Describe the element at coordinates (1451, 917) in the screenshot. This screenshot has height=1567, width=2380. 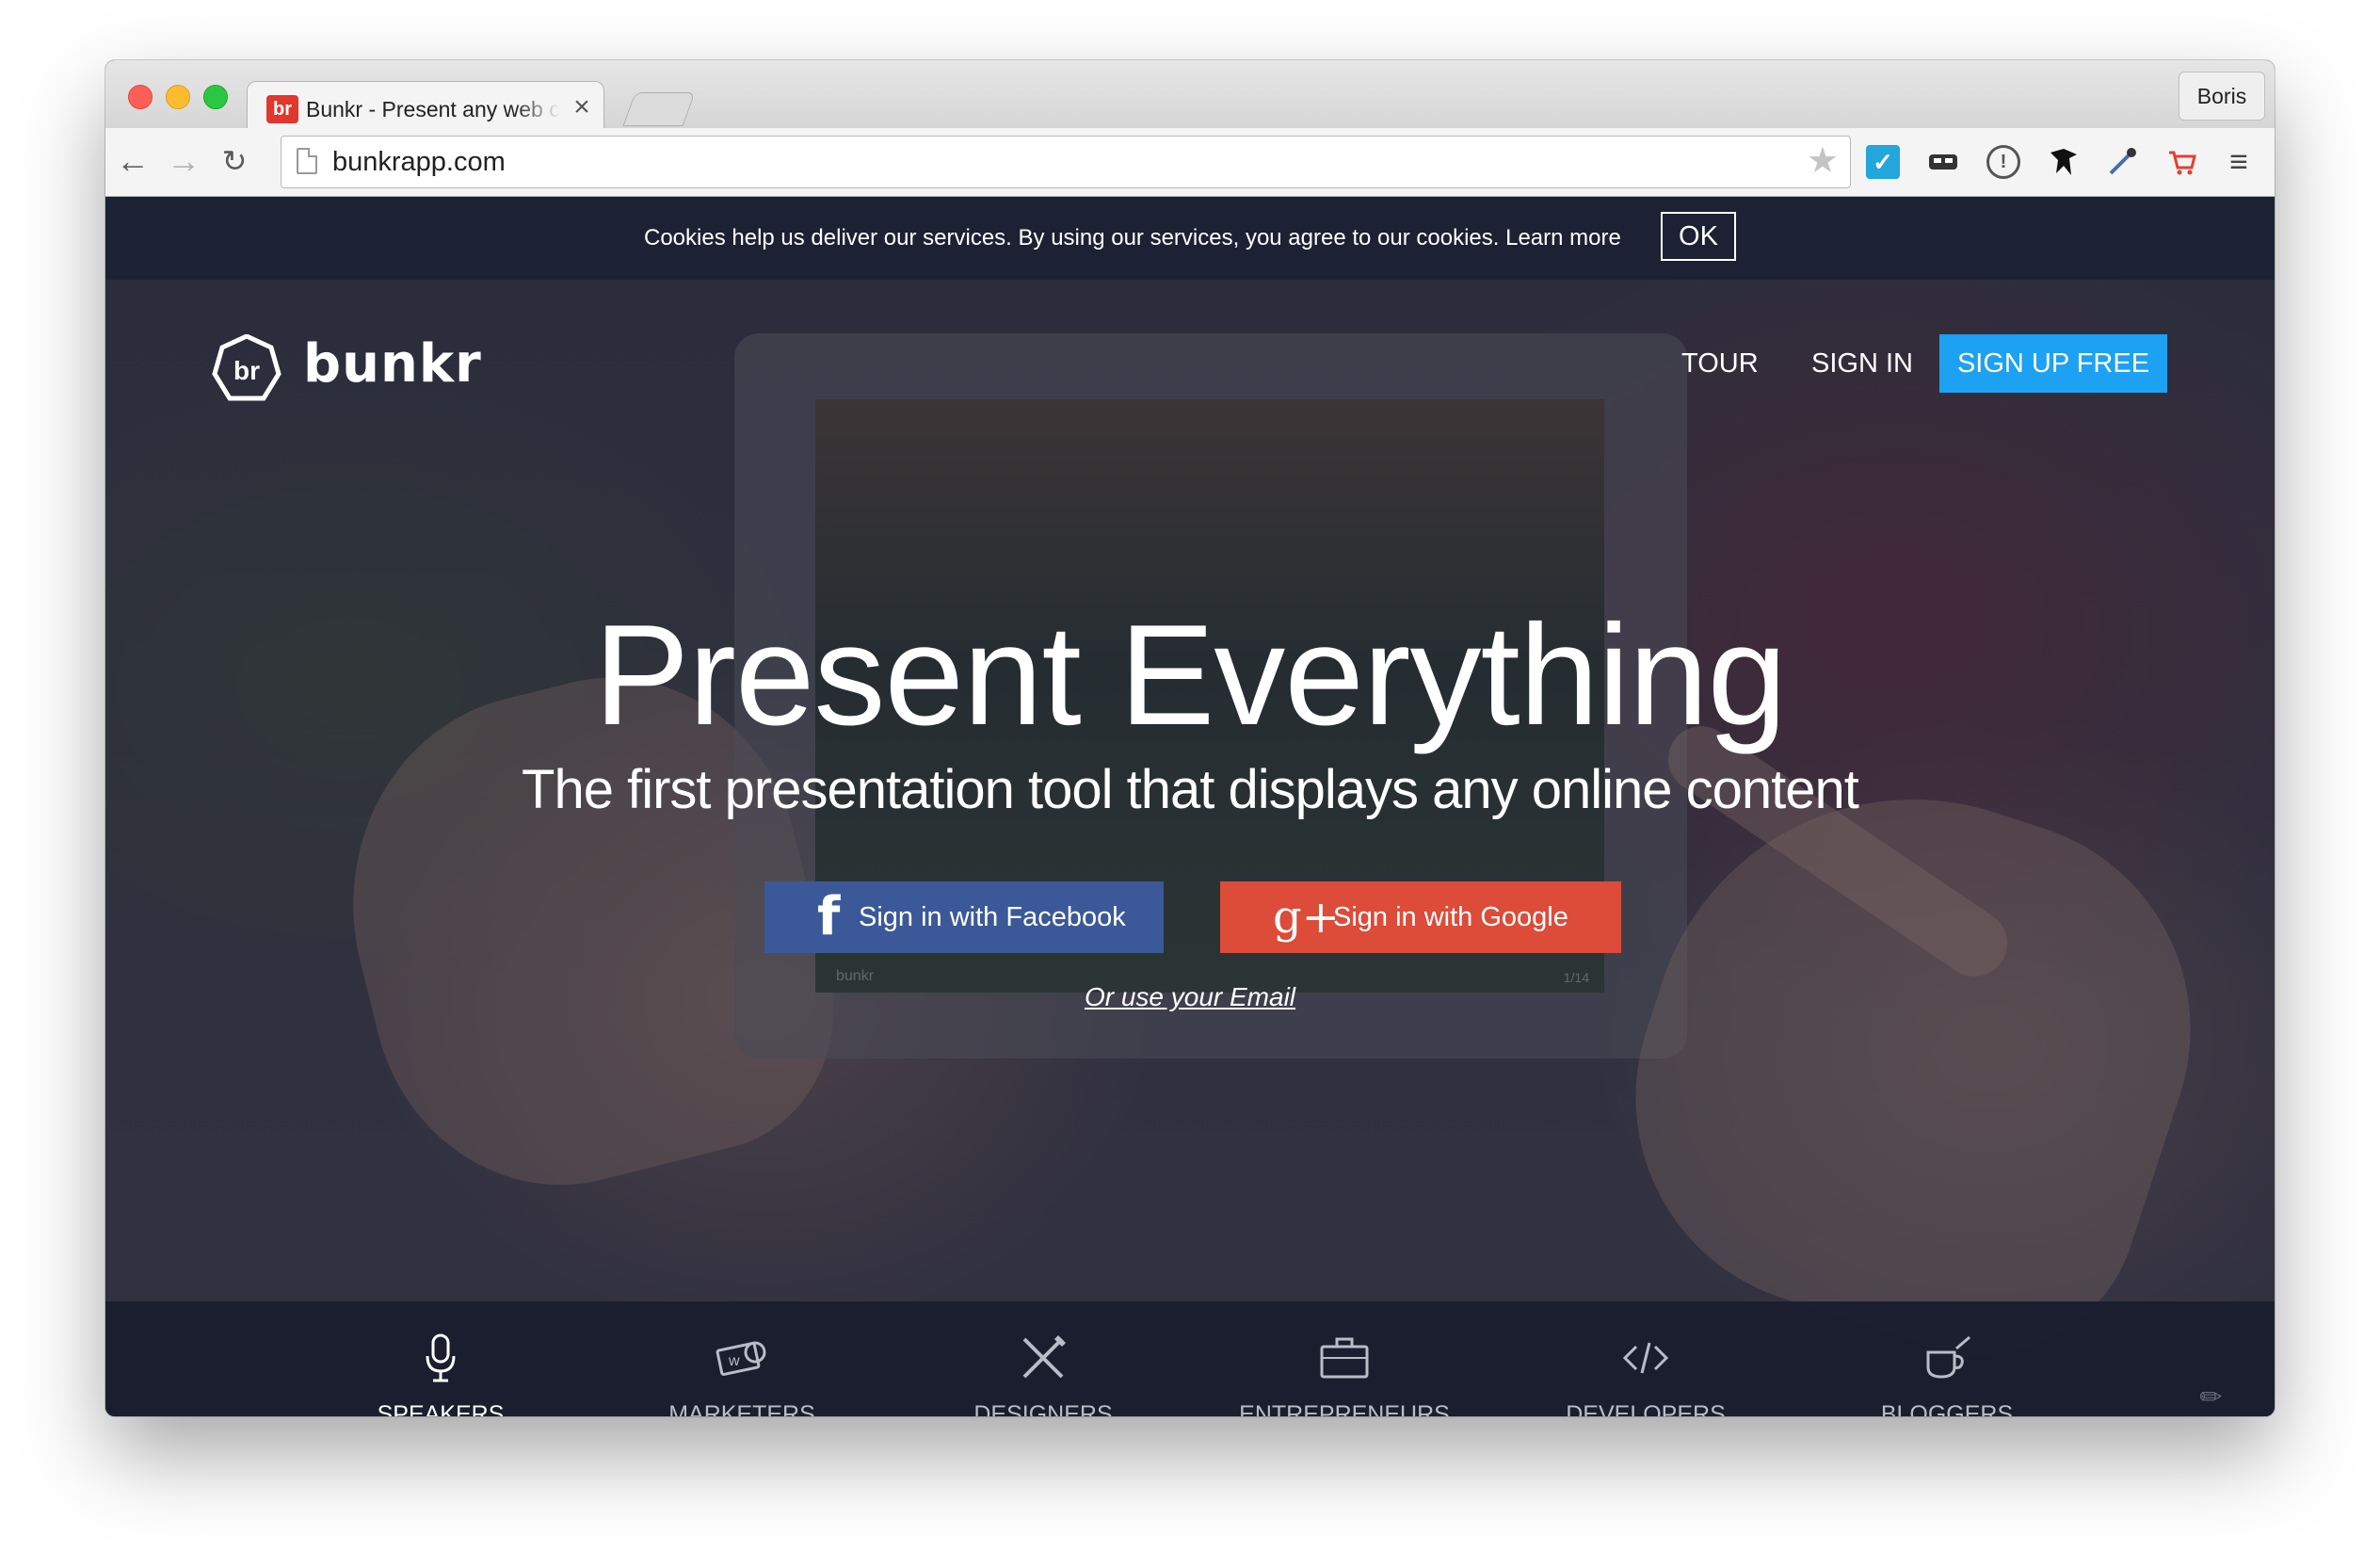
I see `google-button-label: Sign in with Google` at that location.